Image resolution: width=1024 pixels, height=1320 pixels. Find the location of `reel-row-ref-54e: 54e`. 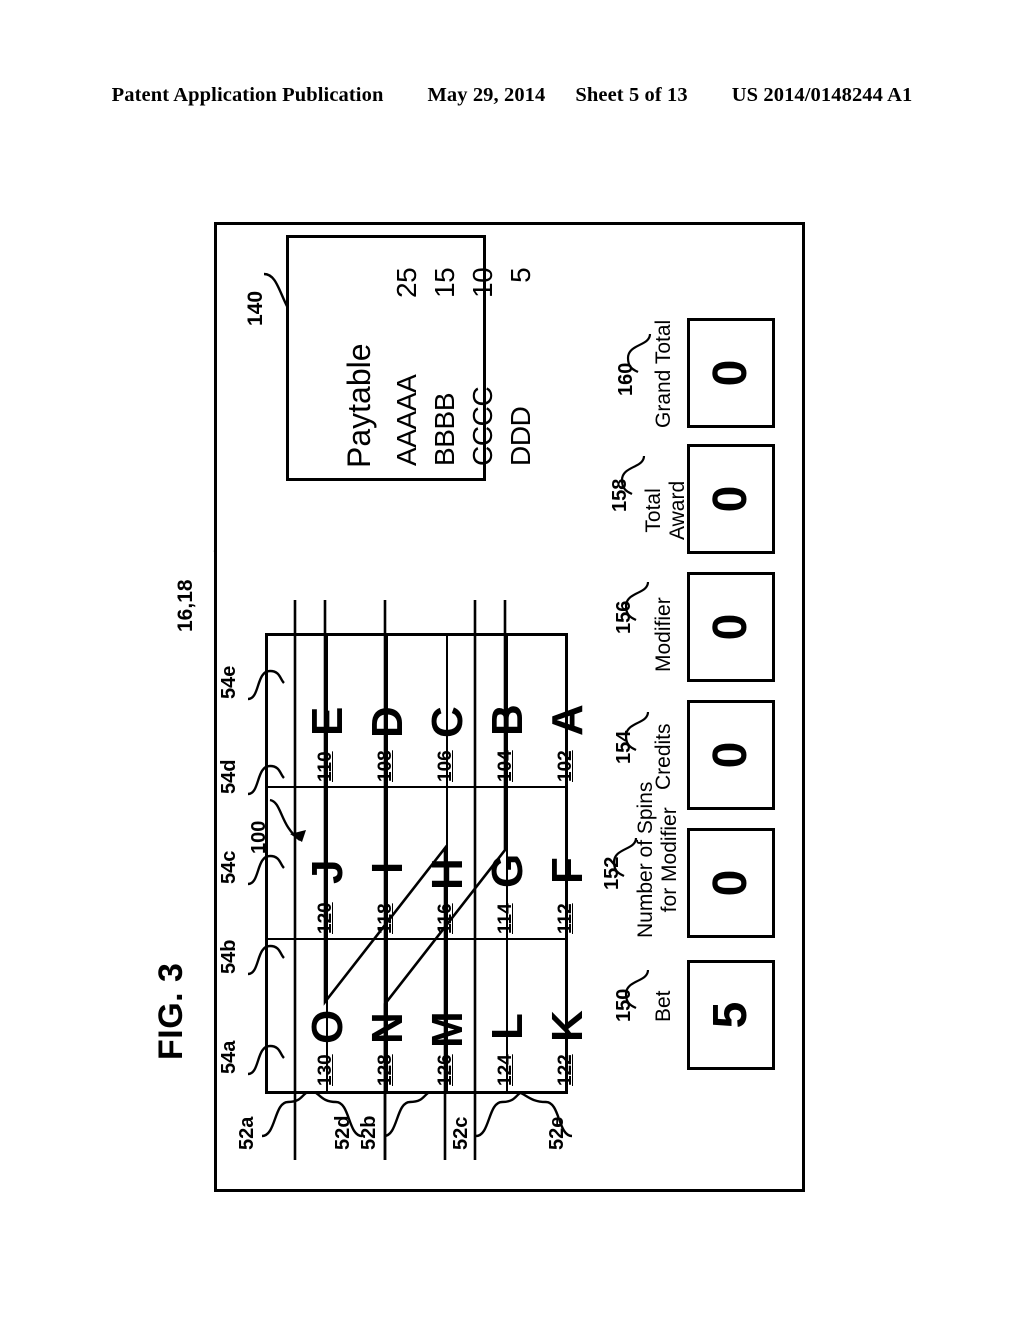

reel-row-ref-54e: 54e is located at coordinates (229, 682).